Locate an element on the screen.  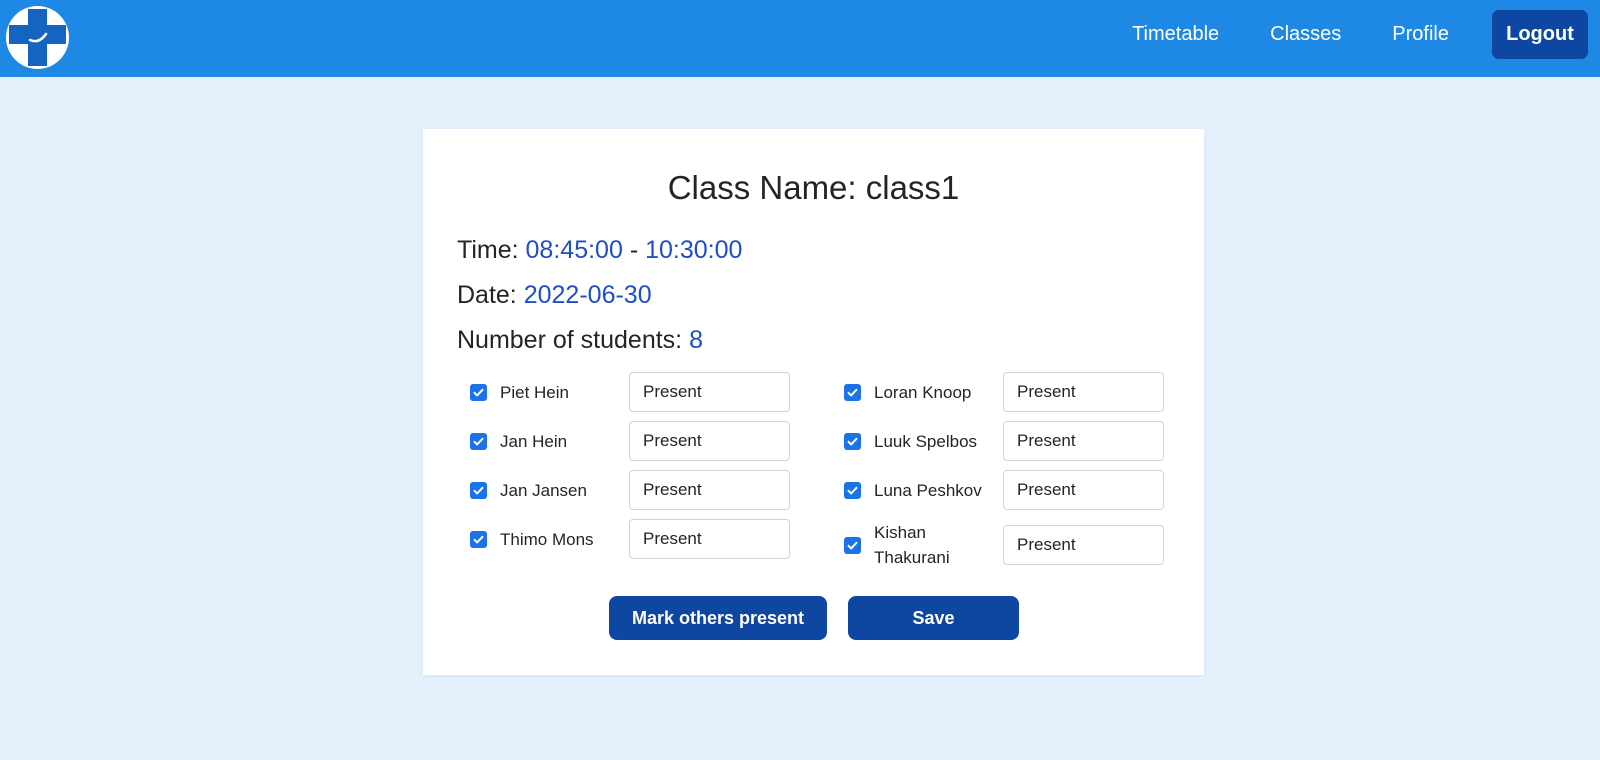
students-count-line: Number of students: 8 is located at coordinates (580, 340).